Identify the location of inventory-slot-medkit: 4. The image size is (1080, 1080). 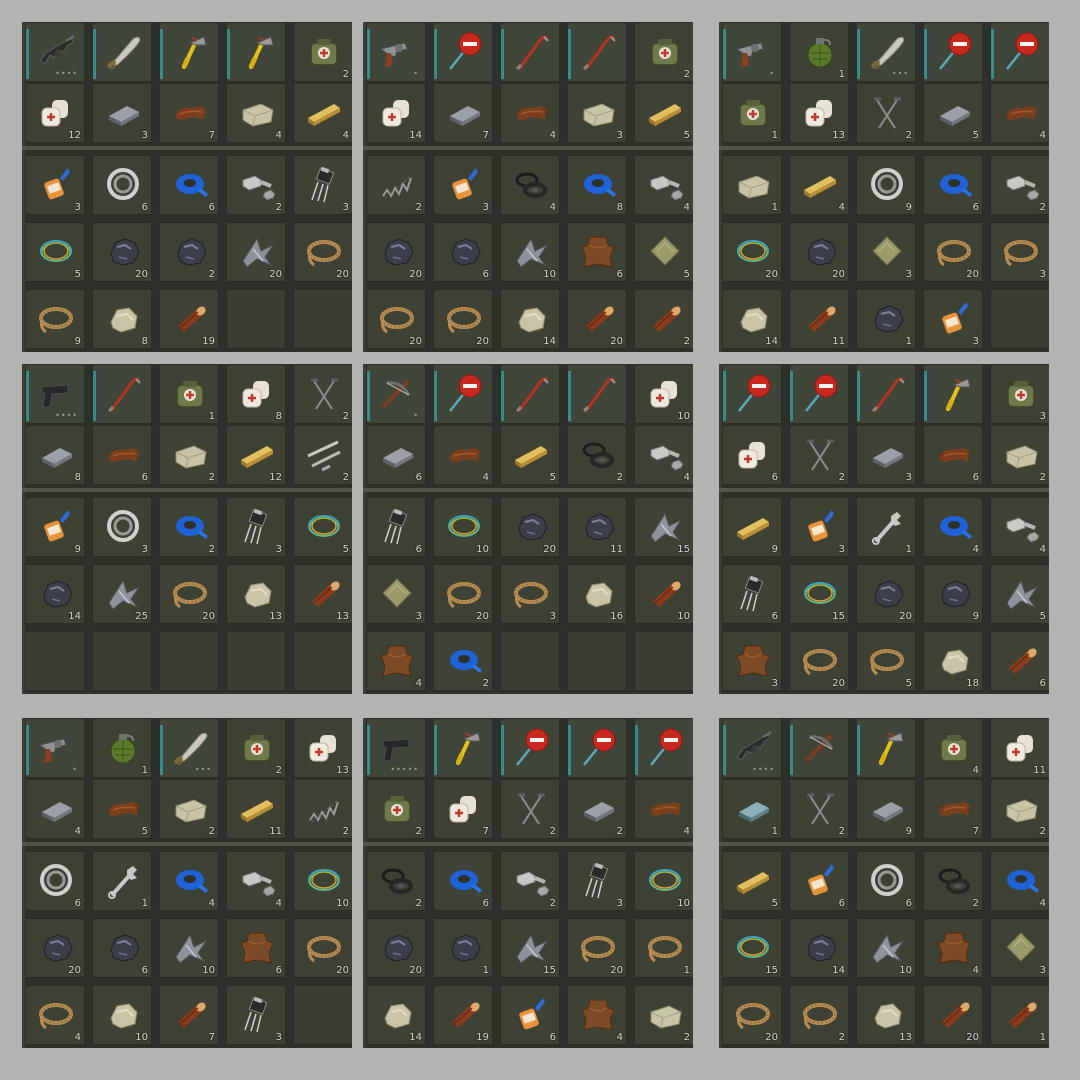
(953, 748).